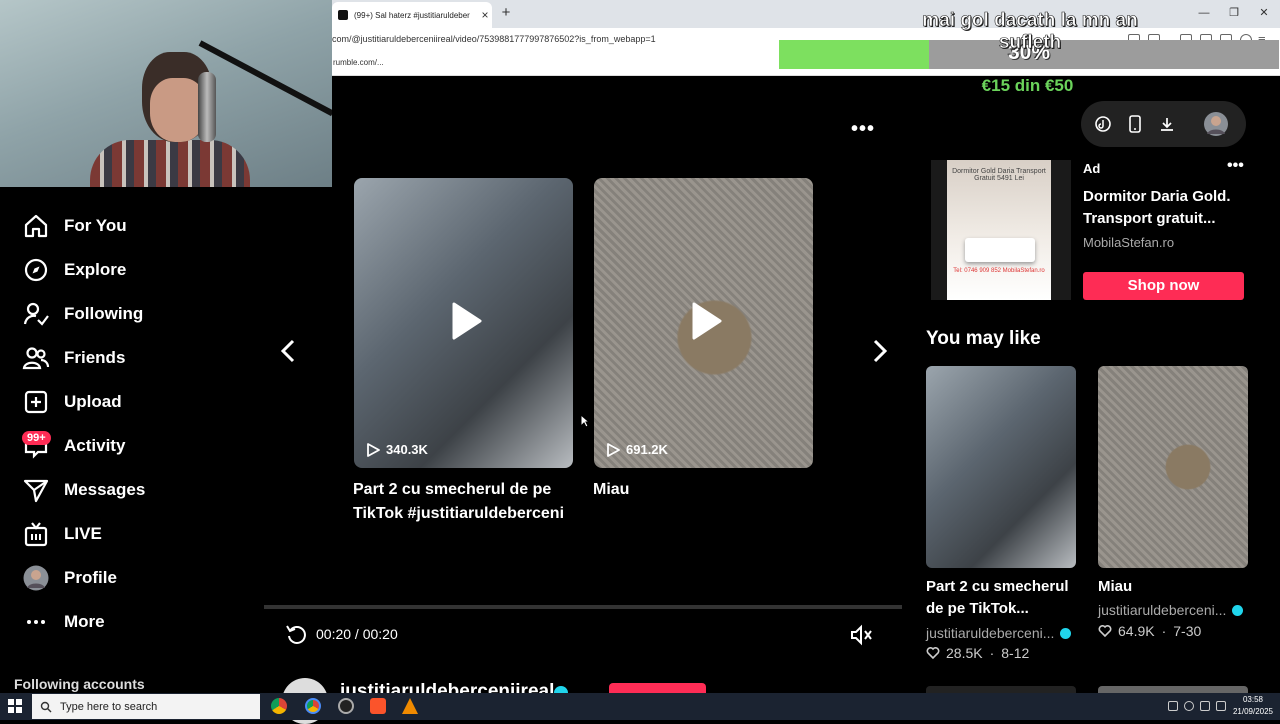 Image resolution: width=1280 pixels, height=724 pixels. Describe the element at coordinates (1235, 166) in the screenshot. I see `ad-more-icon: •••` at that location.